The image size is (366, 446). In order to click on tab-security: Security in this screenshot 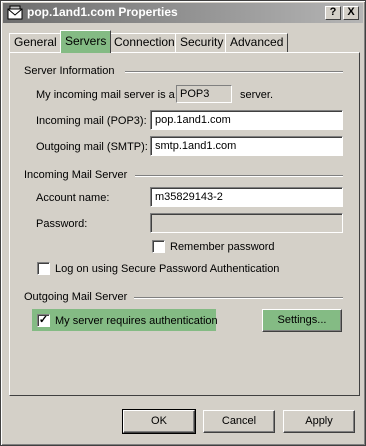, I will do `click(202, 42)`.